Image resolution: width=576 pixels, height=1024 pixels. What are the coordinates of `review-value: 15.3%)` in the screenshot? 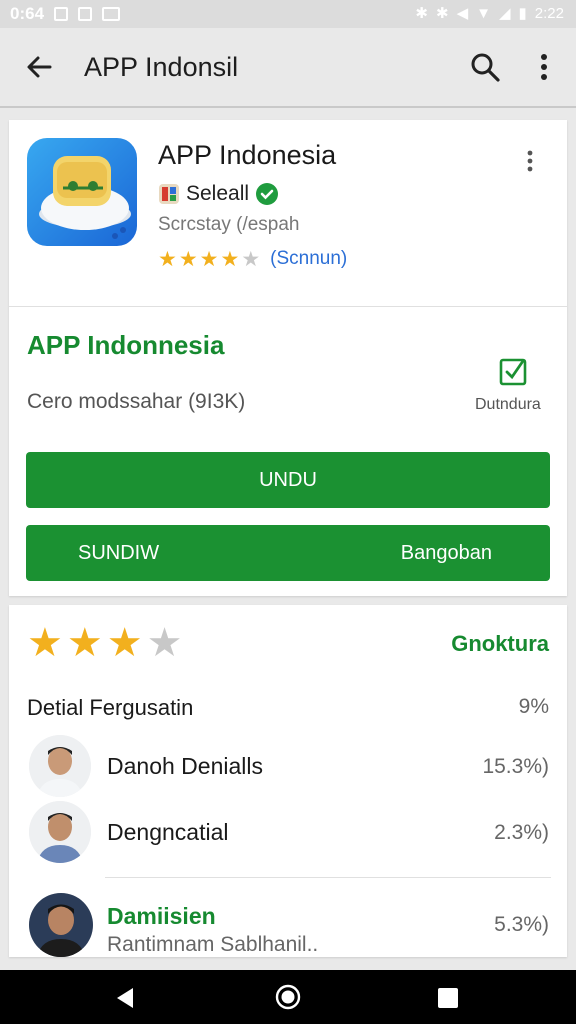 It's located at (515, 766).